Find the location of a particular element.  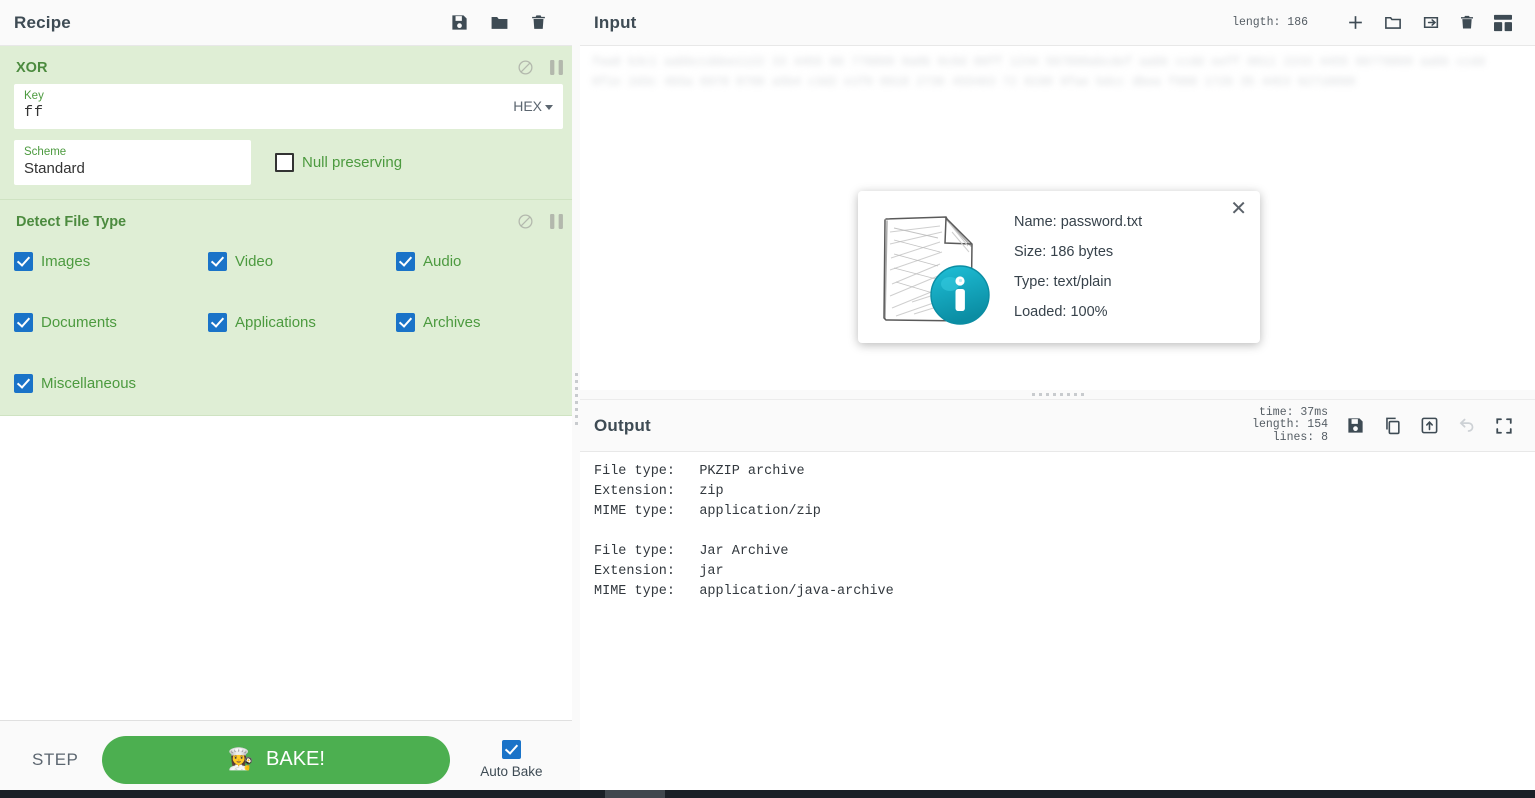

xor-key-label: Key is located at coordinates (34, 96).